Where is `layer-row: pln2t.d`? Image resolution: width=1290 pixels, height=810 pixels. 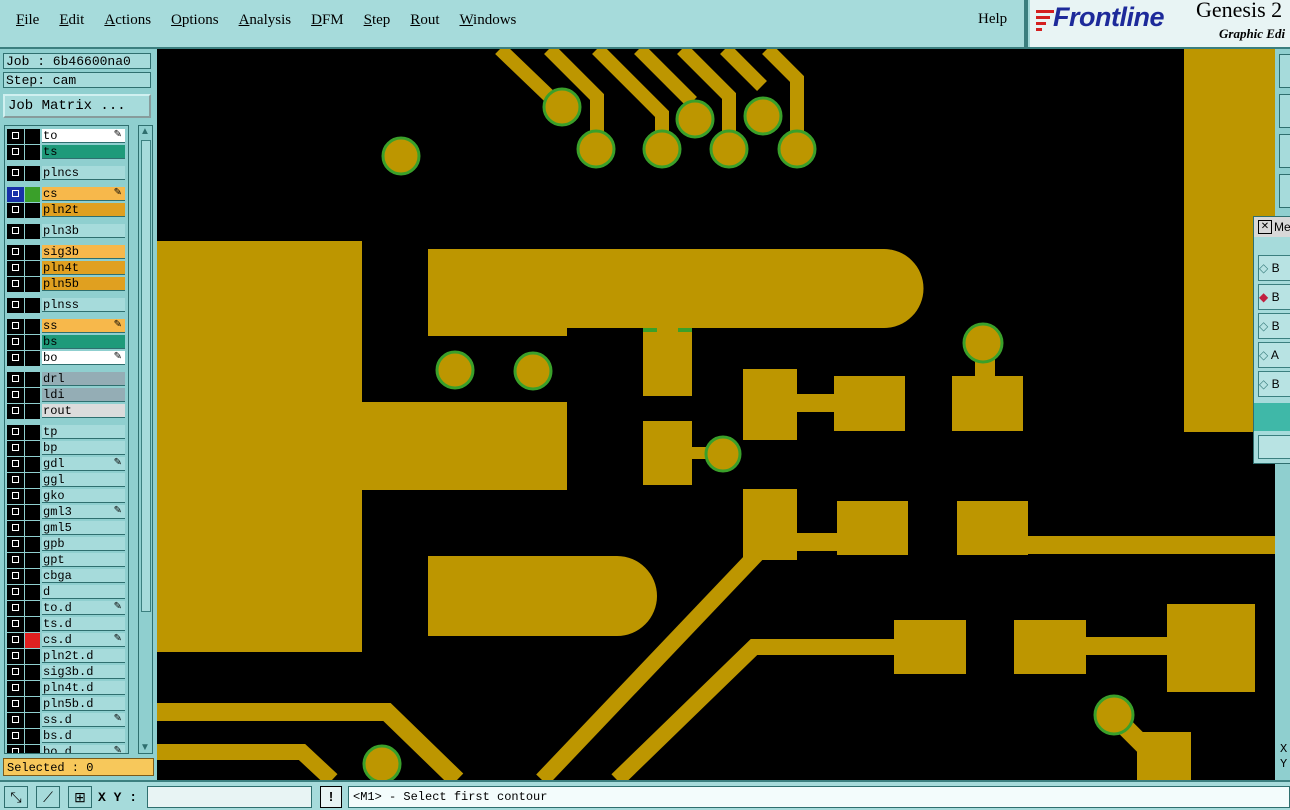
layer-row: pln2t.d is located at coordinates (66, 656).